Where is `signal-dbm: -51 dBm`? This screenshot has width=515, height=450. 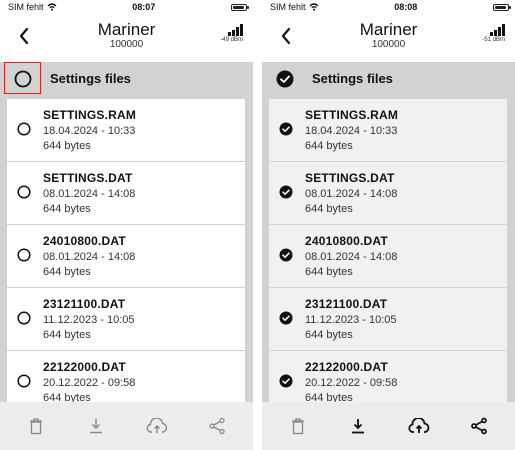
signal-dbm: -51 dBm is located at coordinates (493, 40).